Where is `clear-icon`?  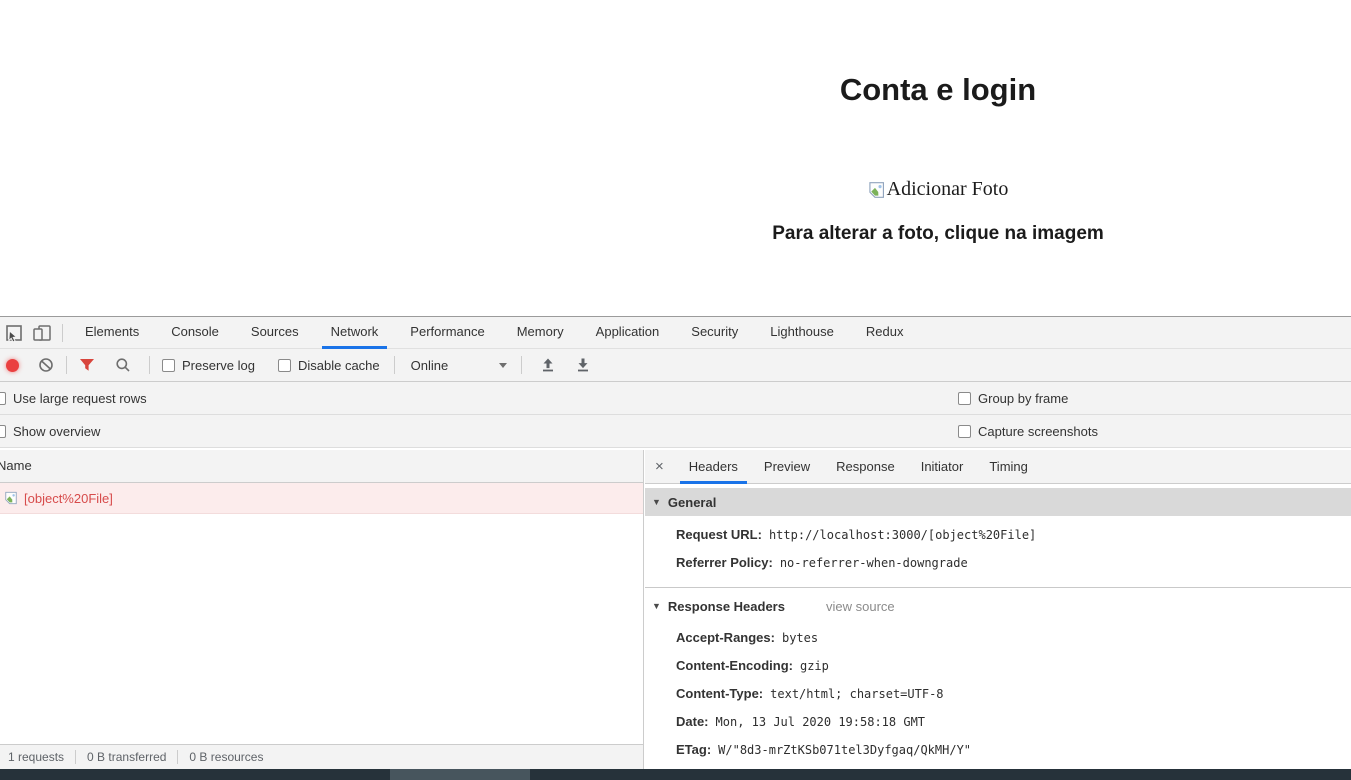 clear-icon is located at coordinates (46, 365).